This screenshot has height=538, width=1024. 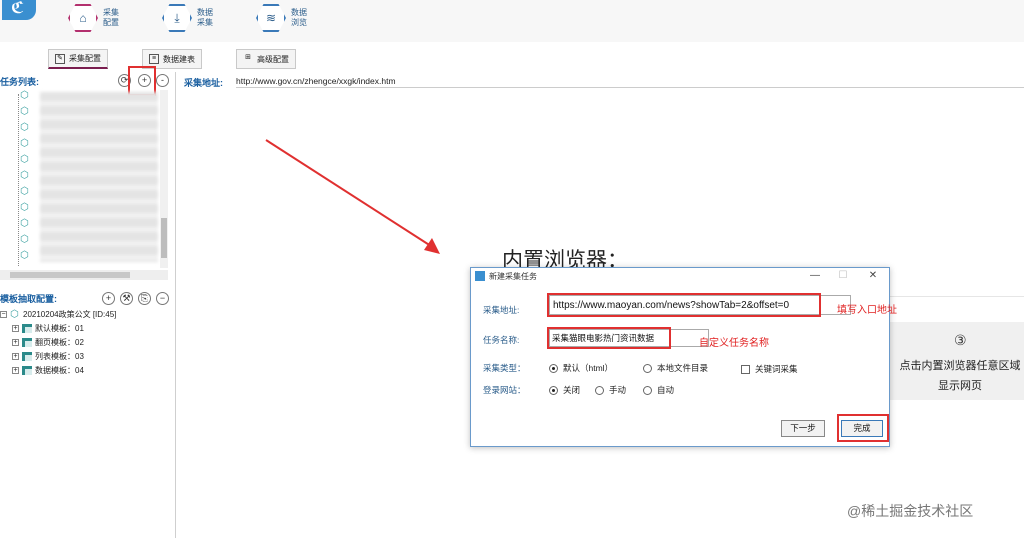 I want to click on type-local-radio: 本地文件目录, so click(x=675, y=368).